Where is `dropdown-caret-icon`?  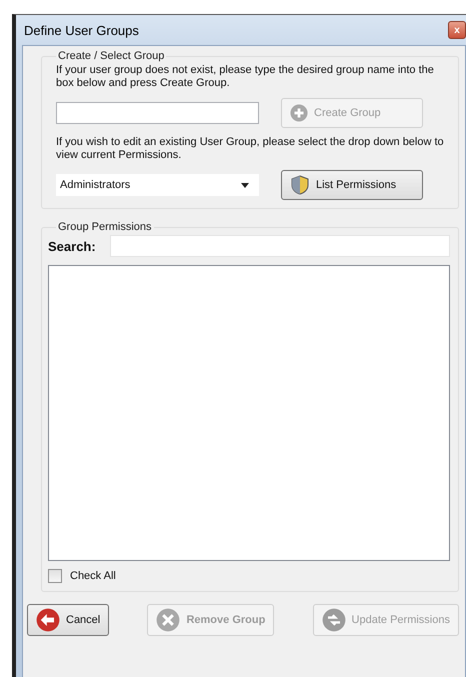
dropdown-caret-icon is located at coordinates (245, 185).